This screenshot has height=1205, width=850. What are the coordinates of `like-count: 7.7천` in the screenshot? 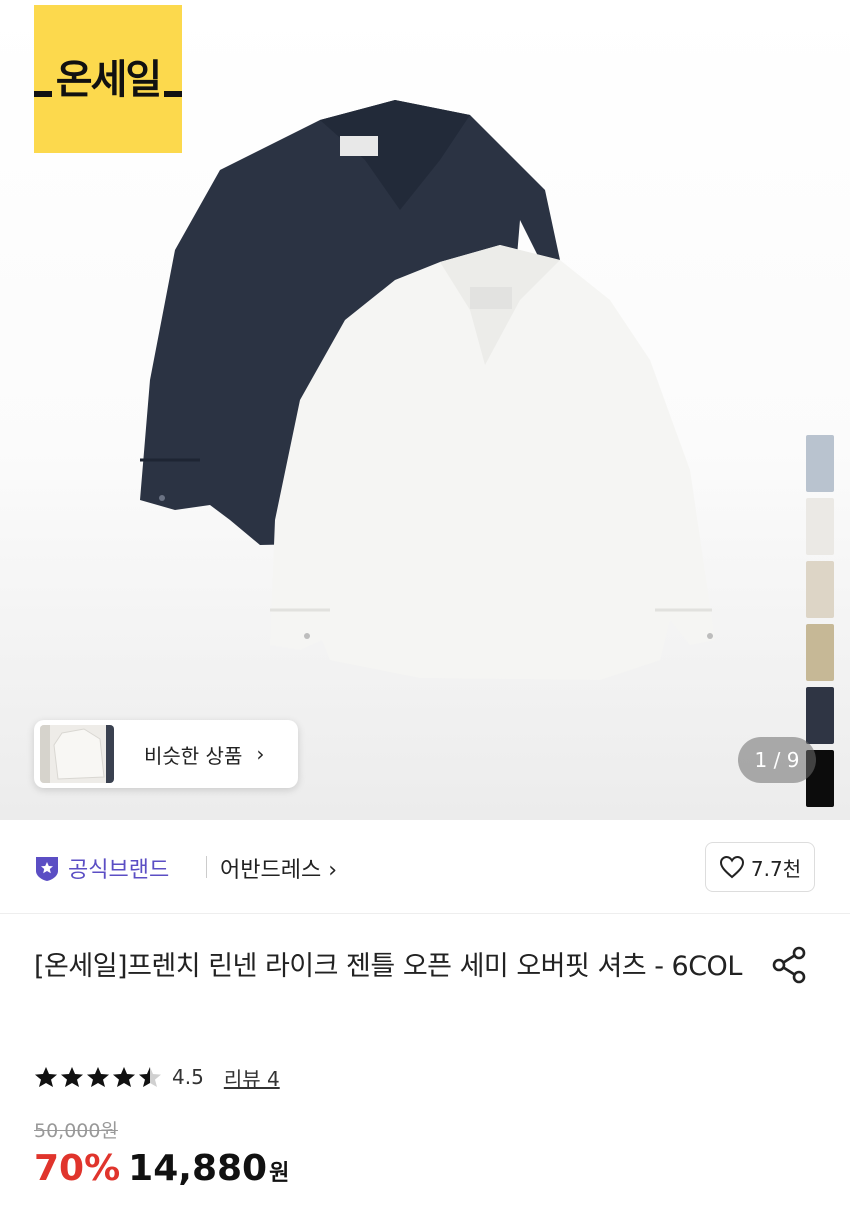 It's located at (776, 868).